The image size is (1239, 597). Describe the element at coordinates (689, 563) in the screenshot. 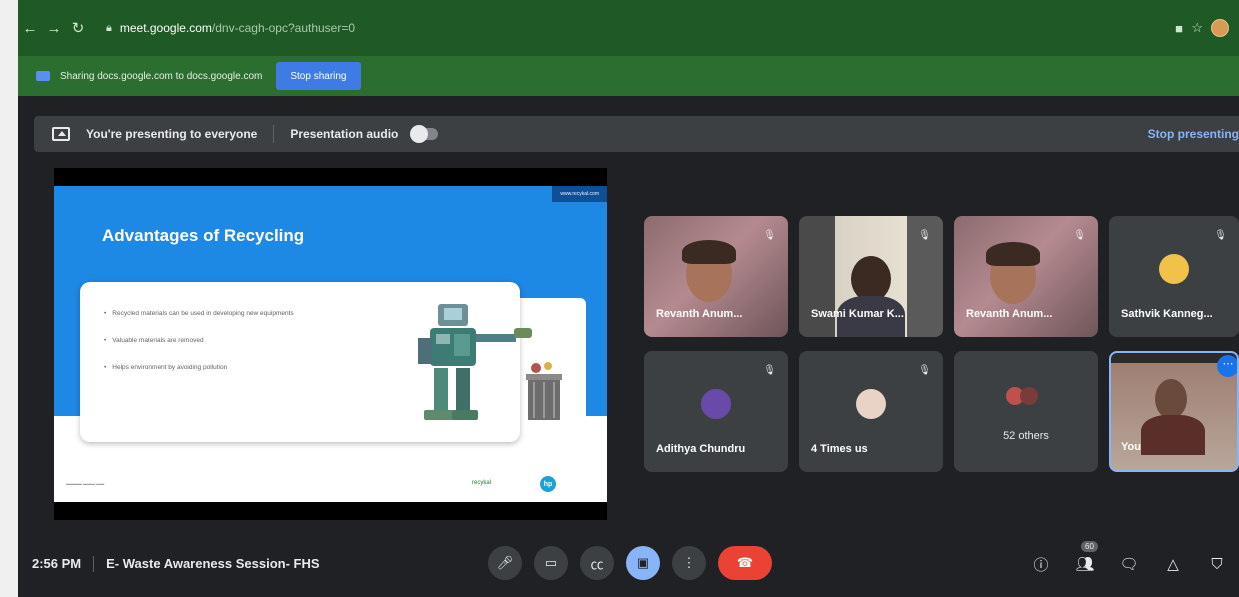

I see `more-options-icon: ⋮` at that location.